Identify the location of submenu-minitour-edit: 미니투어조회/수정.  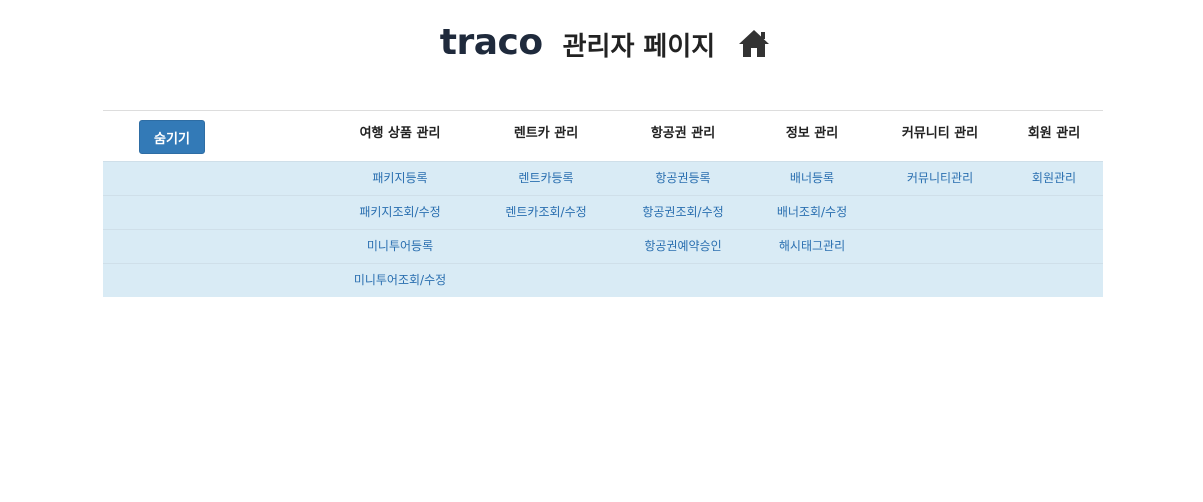
(400, 280).